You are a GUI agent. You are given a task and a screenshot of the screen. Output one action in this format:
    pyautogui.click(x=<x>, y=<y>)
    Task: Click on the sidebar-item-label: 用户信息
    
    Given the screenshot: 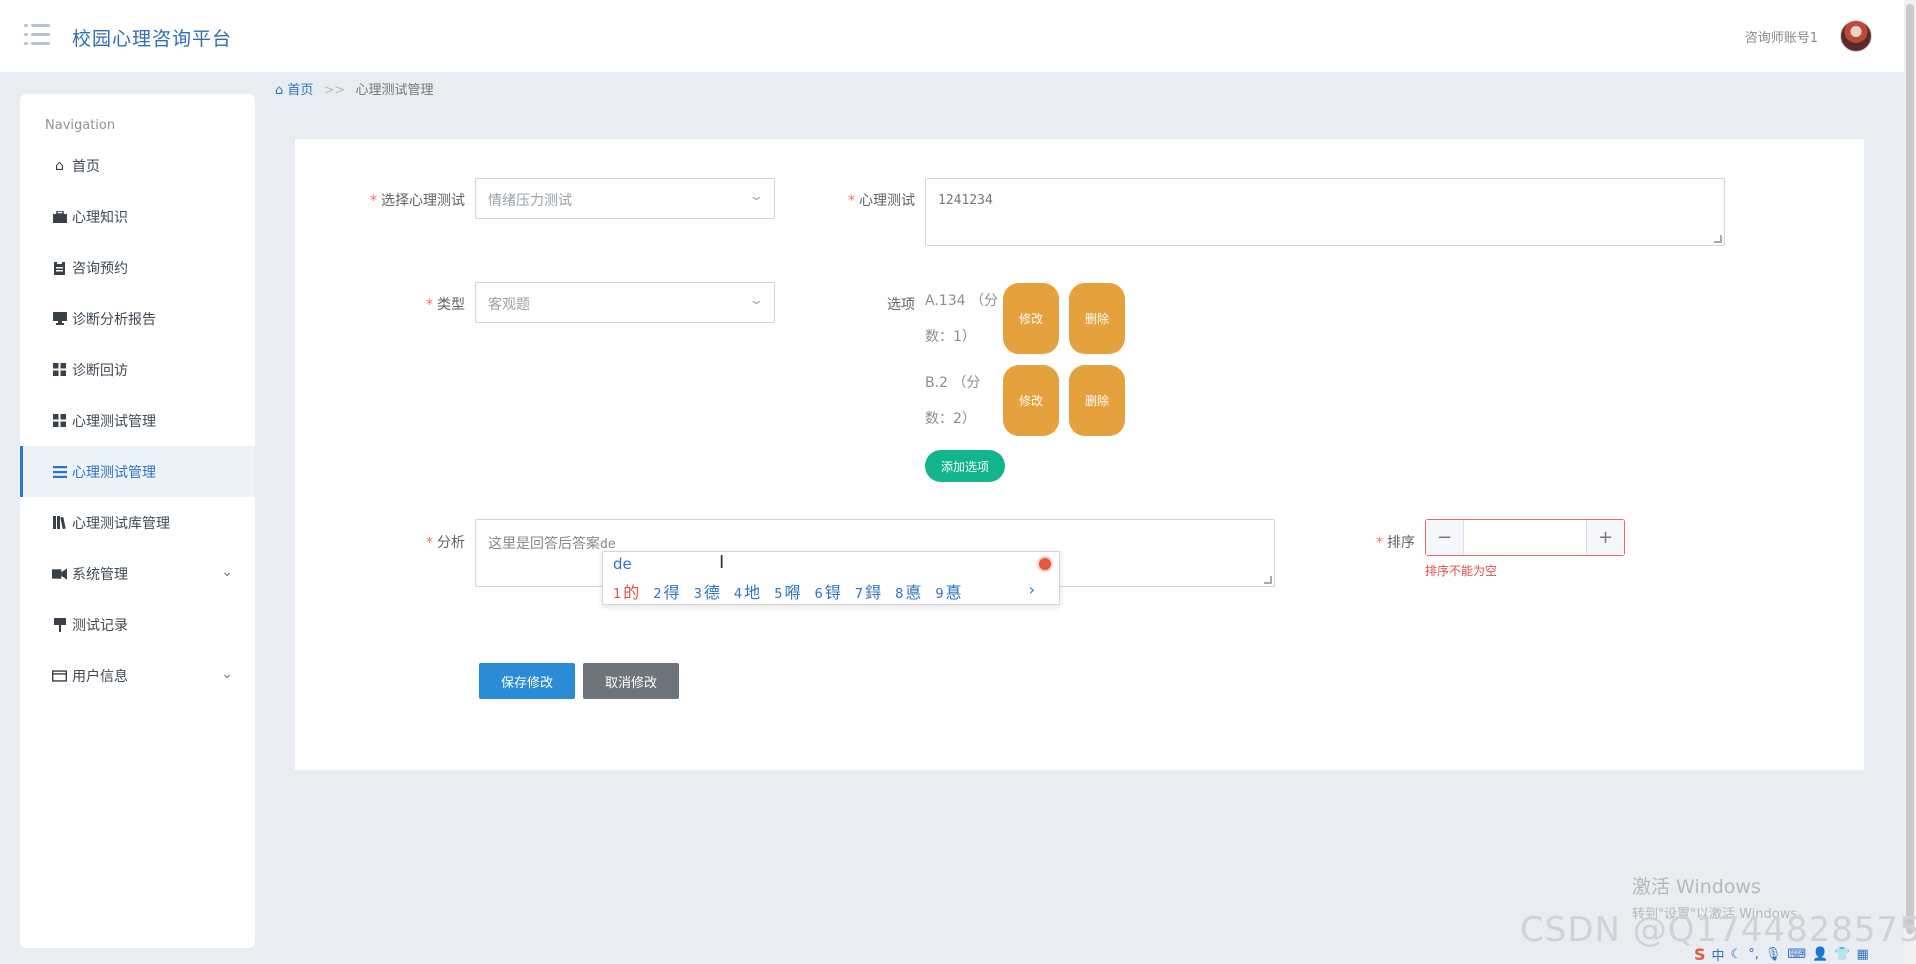 What is the action you would take?
    pyautogui.click(x=100, y=676)
    